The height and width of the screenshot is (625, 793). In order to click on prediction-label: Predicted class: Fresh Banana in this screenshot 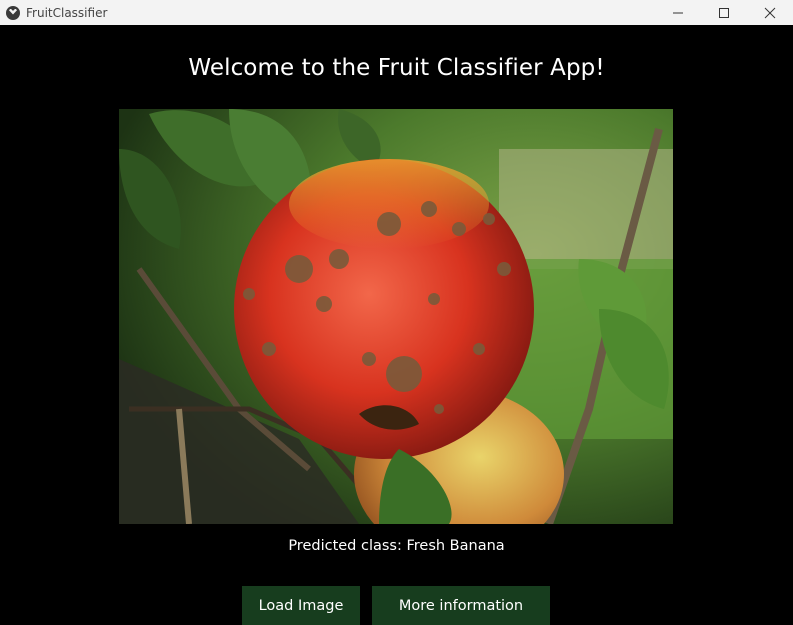, I will do `click(396, 546)`.